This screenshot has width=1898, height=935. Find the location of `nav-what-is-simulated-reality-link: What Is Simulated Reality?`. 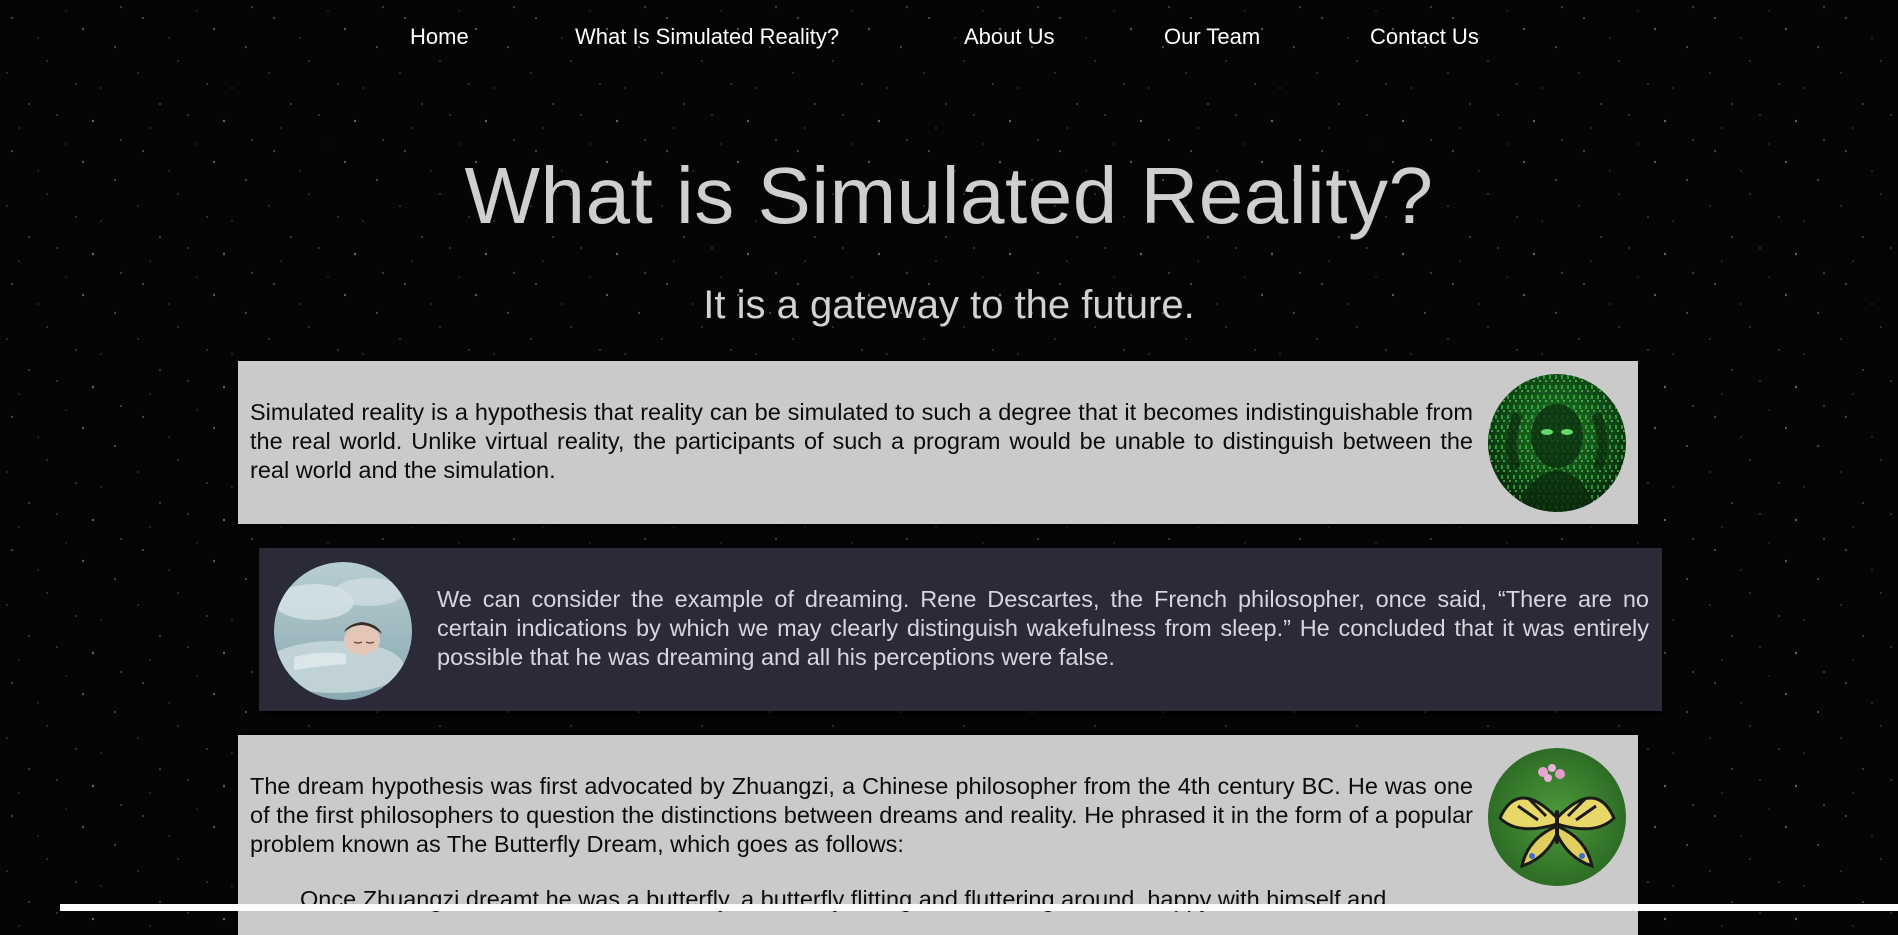

nav-what-is-simulated-reality-link: What Is Simulated Reality? is located at coordinates (707, 37).